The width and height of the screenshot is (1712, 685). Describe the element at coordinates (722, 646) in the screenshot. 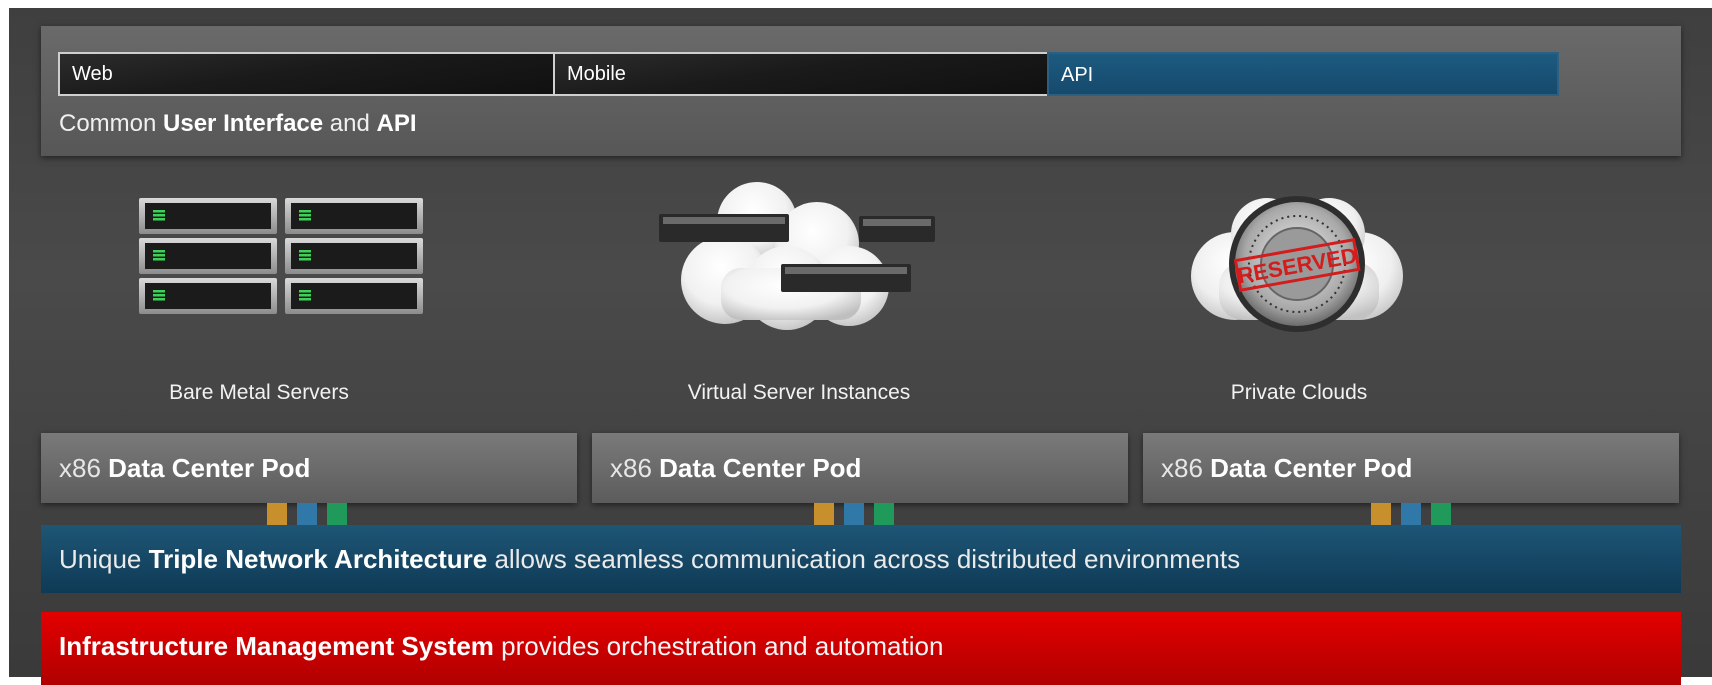

I see `ims-description: provides orchestration and automation` at that location.